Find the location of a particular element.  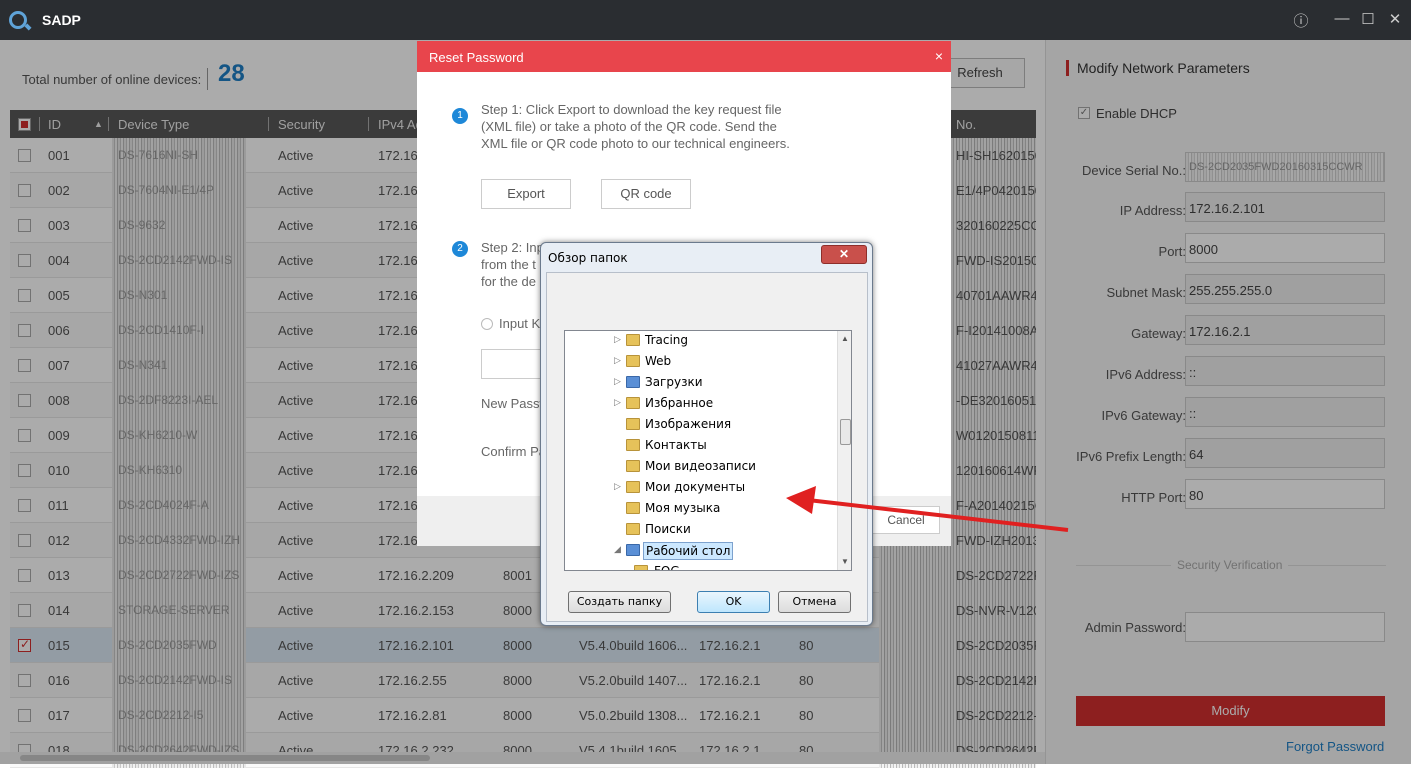

folder-name: Tracing is located at coordinates (667, 340).